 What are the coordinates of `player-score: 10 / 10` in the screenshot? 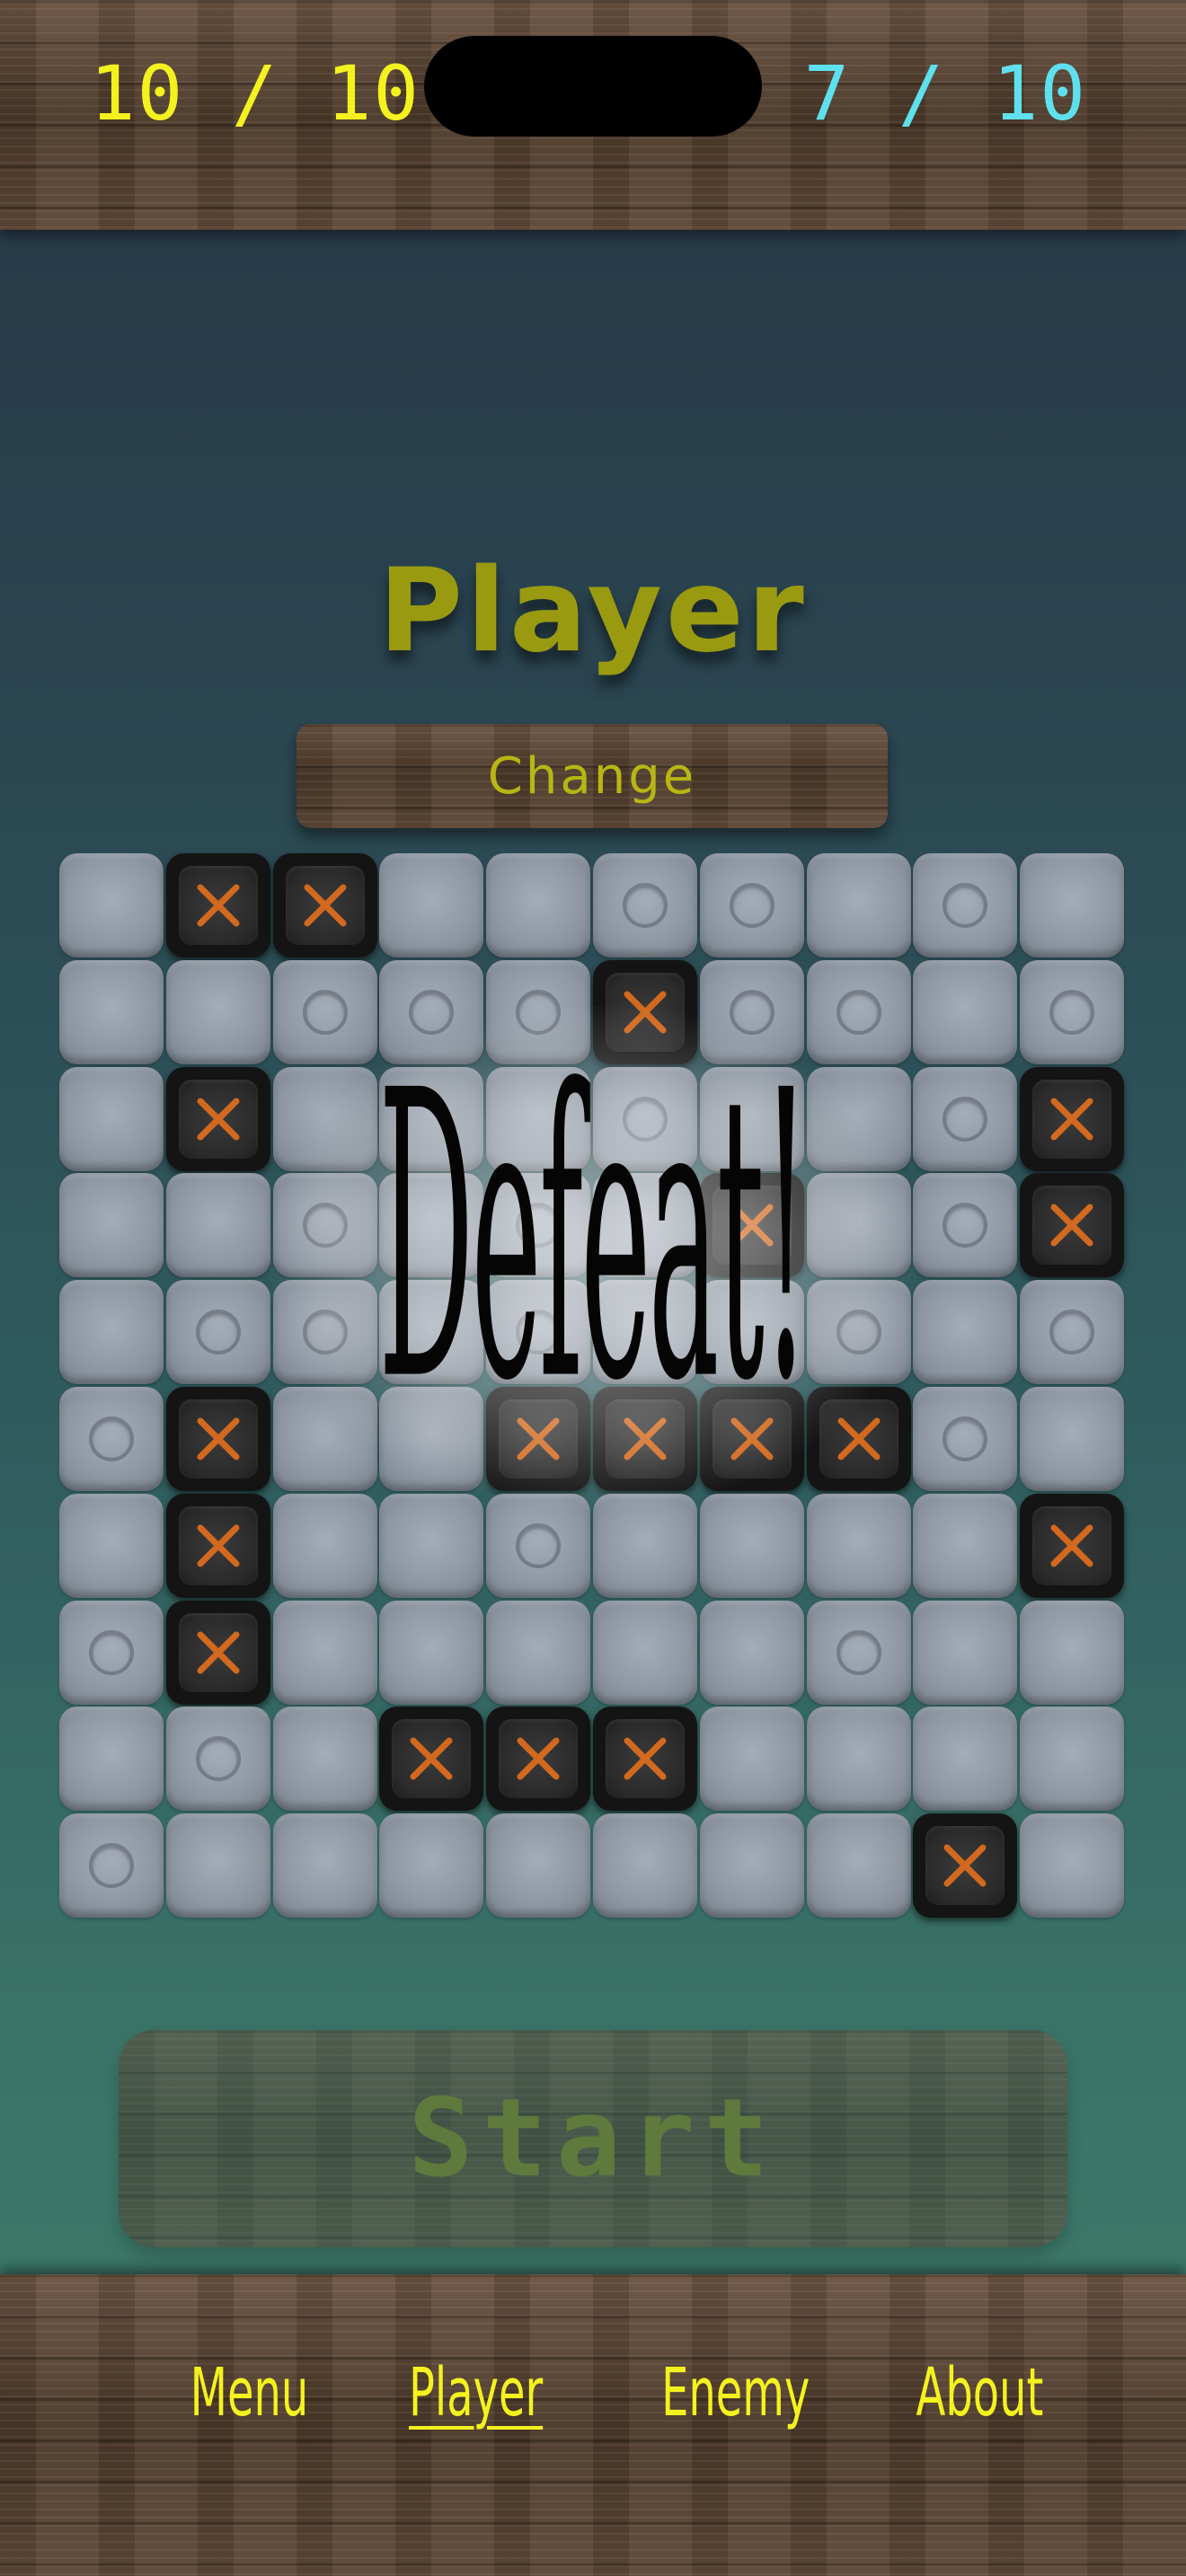 It's located at (255, 93).